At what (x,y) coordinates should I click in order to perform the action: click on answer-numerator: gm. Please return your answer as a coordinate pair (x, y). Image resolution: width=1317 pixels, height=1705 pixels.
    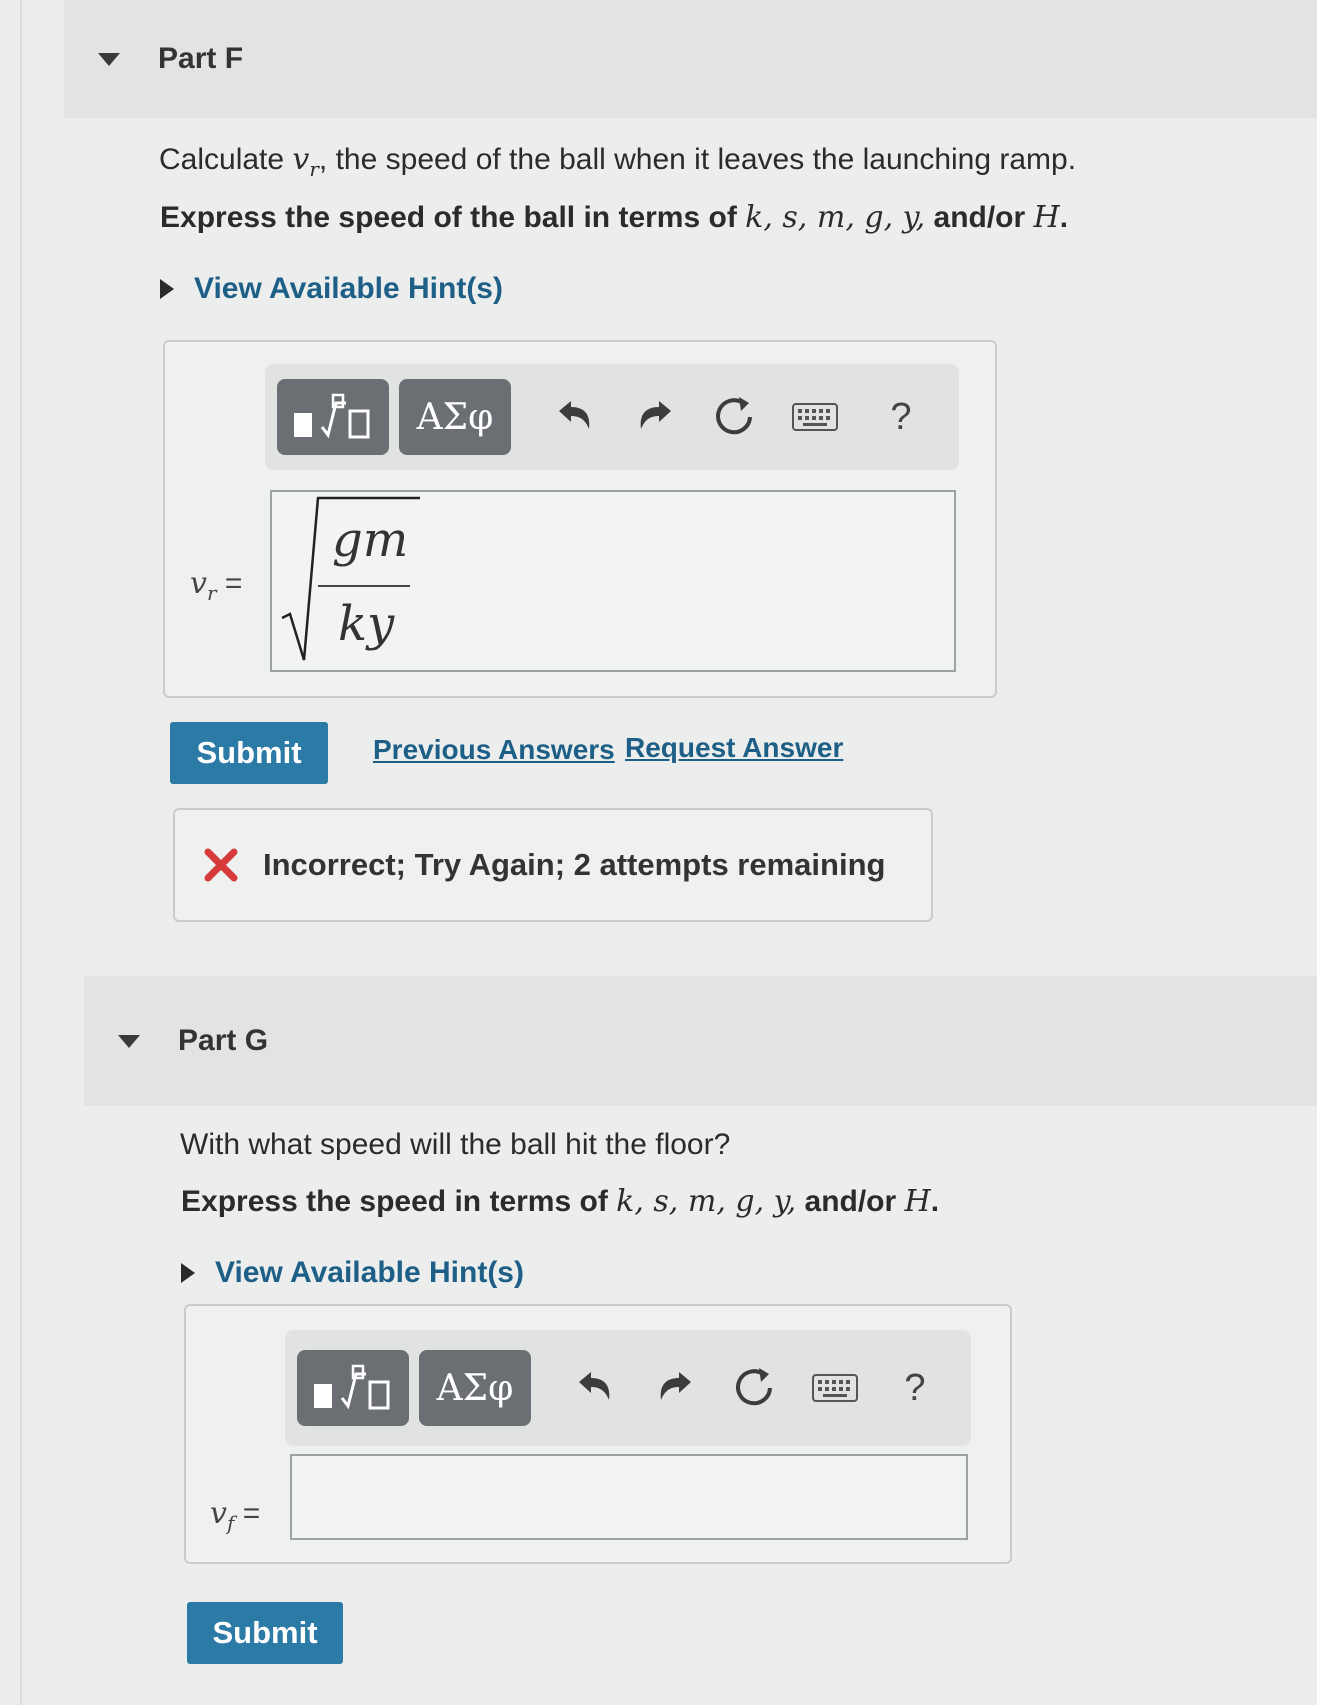
    Looking at the image, I should click on (370, 540).